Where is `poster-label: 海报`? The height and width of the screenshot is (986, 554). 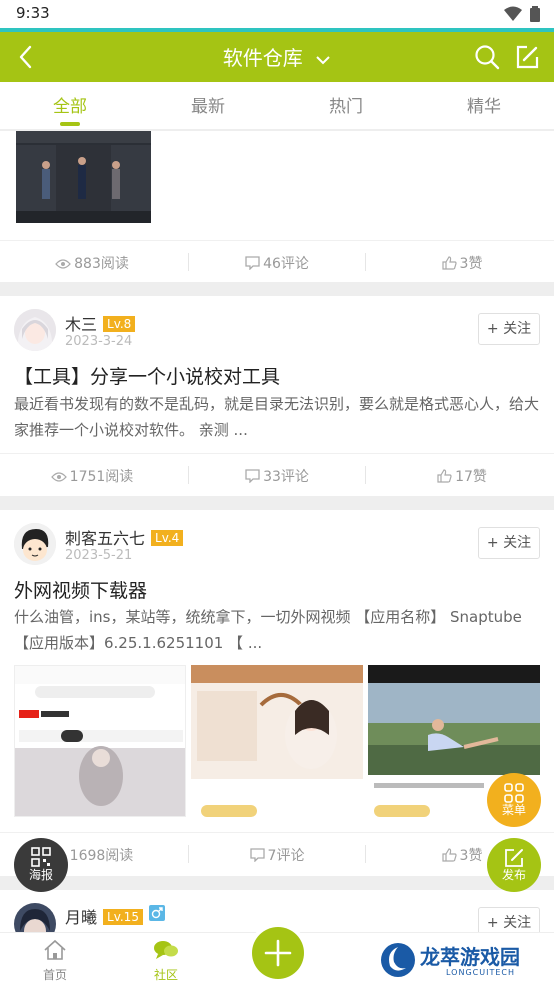
poster-label: 海报 is located at coordinates (40, 875).